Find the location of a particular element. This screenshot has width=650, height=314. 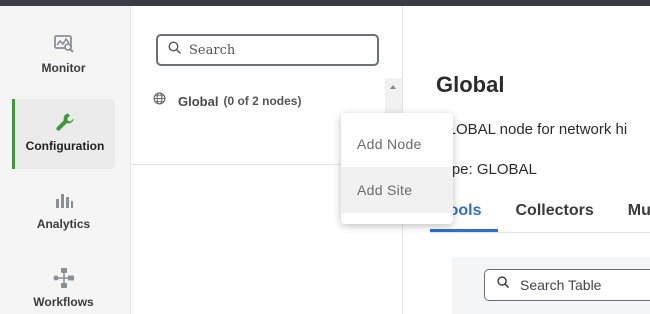

tab-more: Mult is located at coordinates (630, 213).